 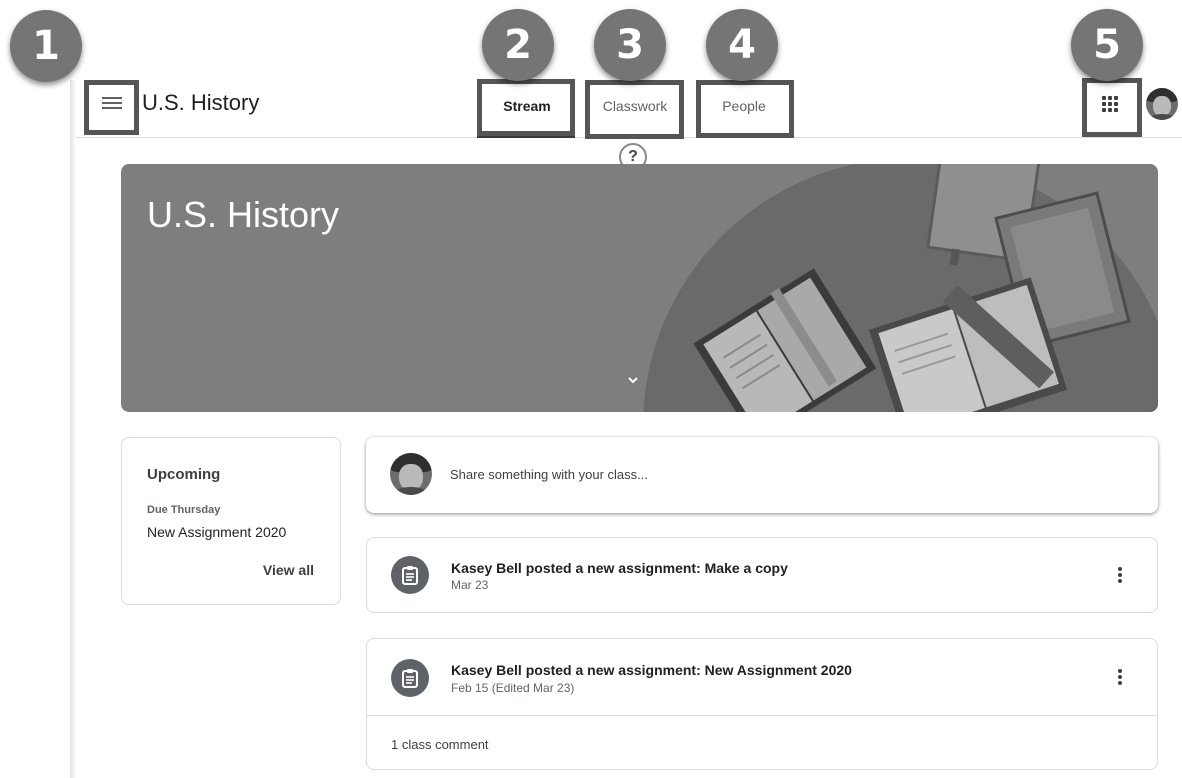 What do you see at coordinates (184, 510) in the screenshot?
I see `upcoming-due-label: Due Thursday` at bounding box center [184, 510].